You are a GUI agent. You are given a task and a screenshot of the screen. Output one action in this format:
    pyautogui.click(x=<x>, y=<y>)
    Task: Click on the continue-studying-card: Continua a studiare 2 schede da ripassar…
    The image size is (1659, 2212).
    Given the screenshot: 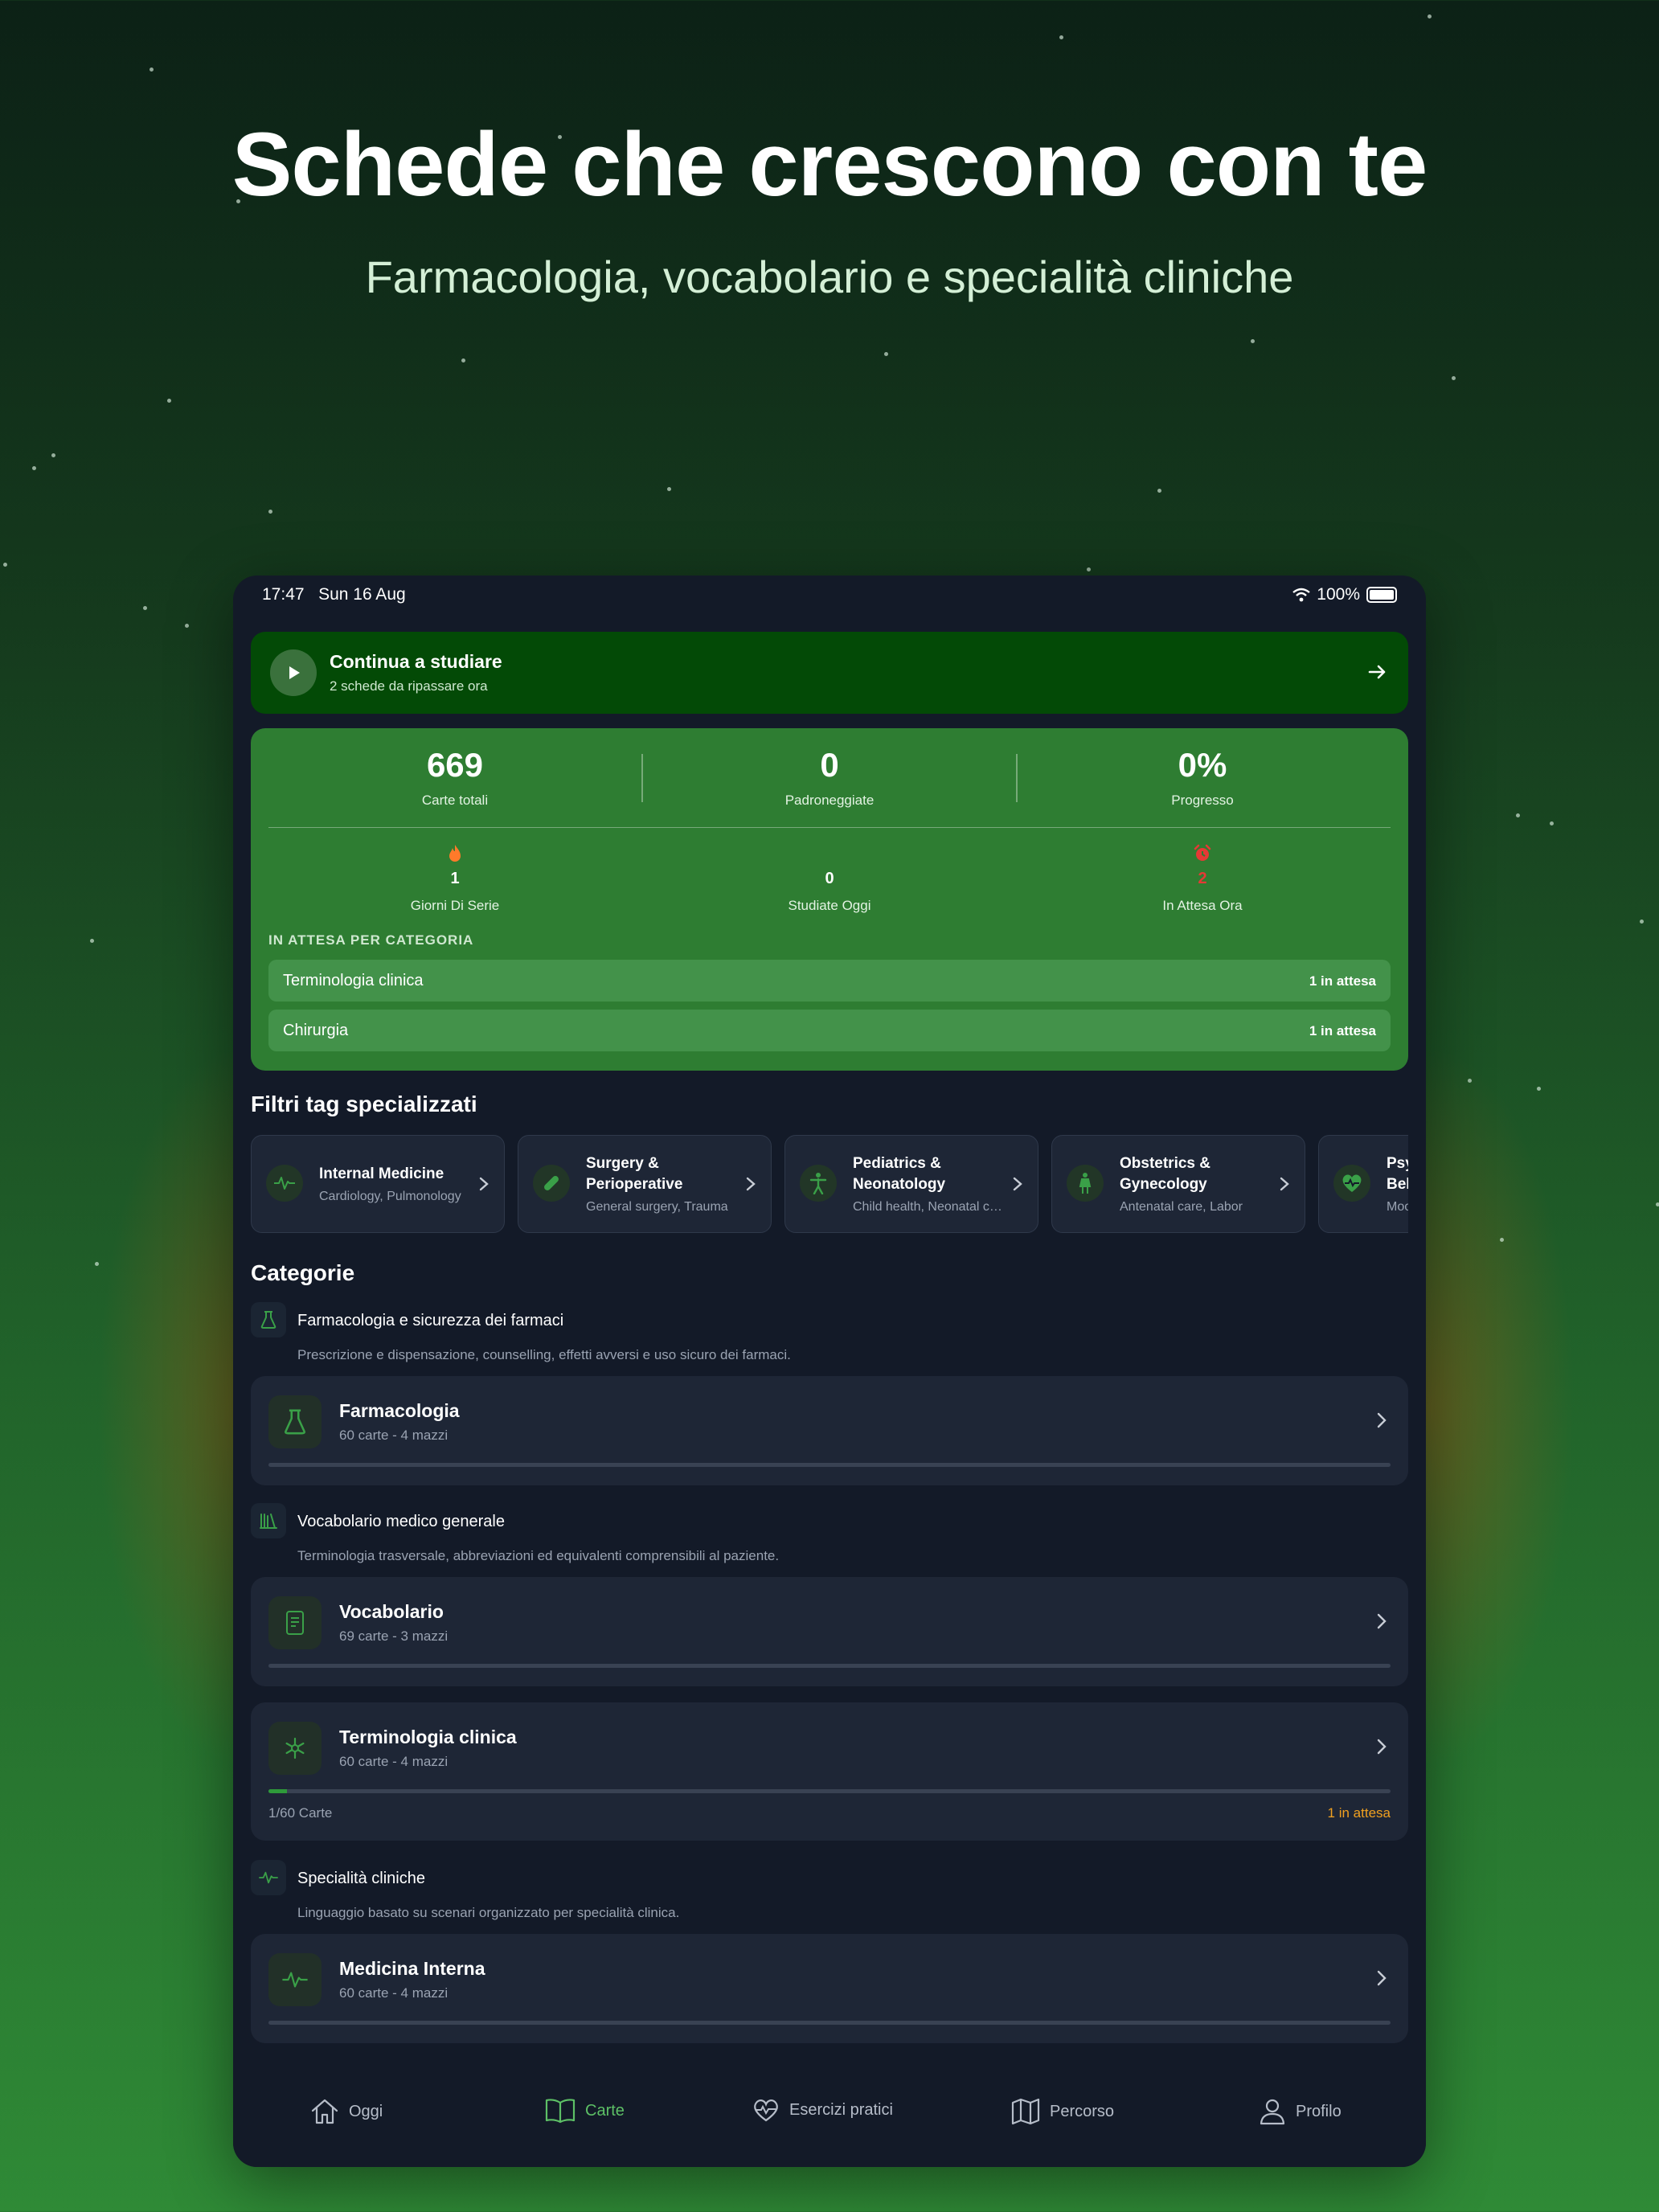 What is the action you would take?
    pyautogui.click(x=829, y=673)
    